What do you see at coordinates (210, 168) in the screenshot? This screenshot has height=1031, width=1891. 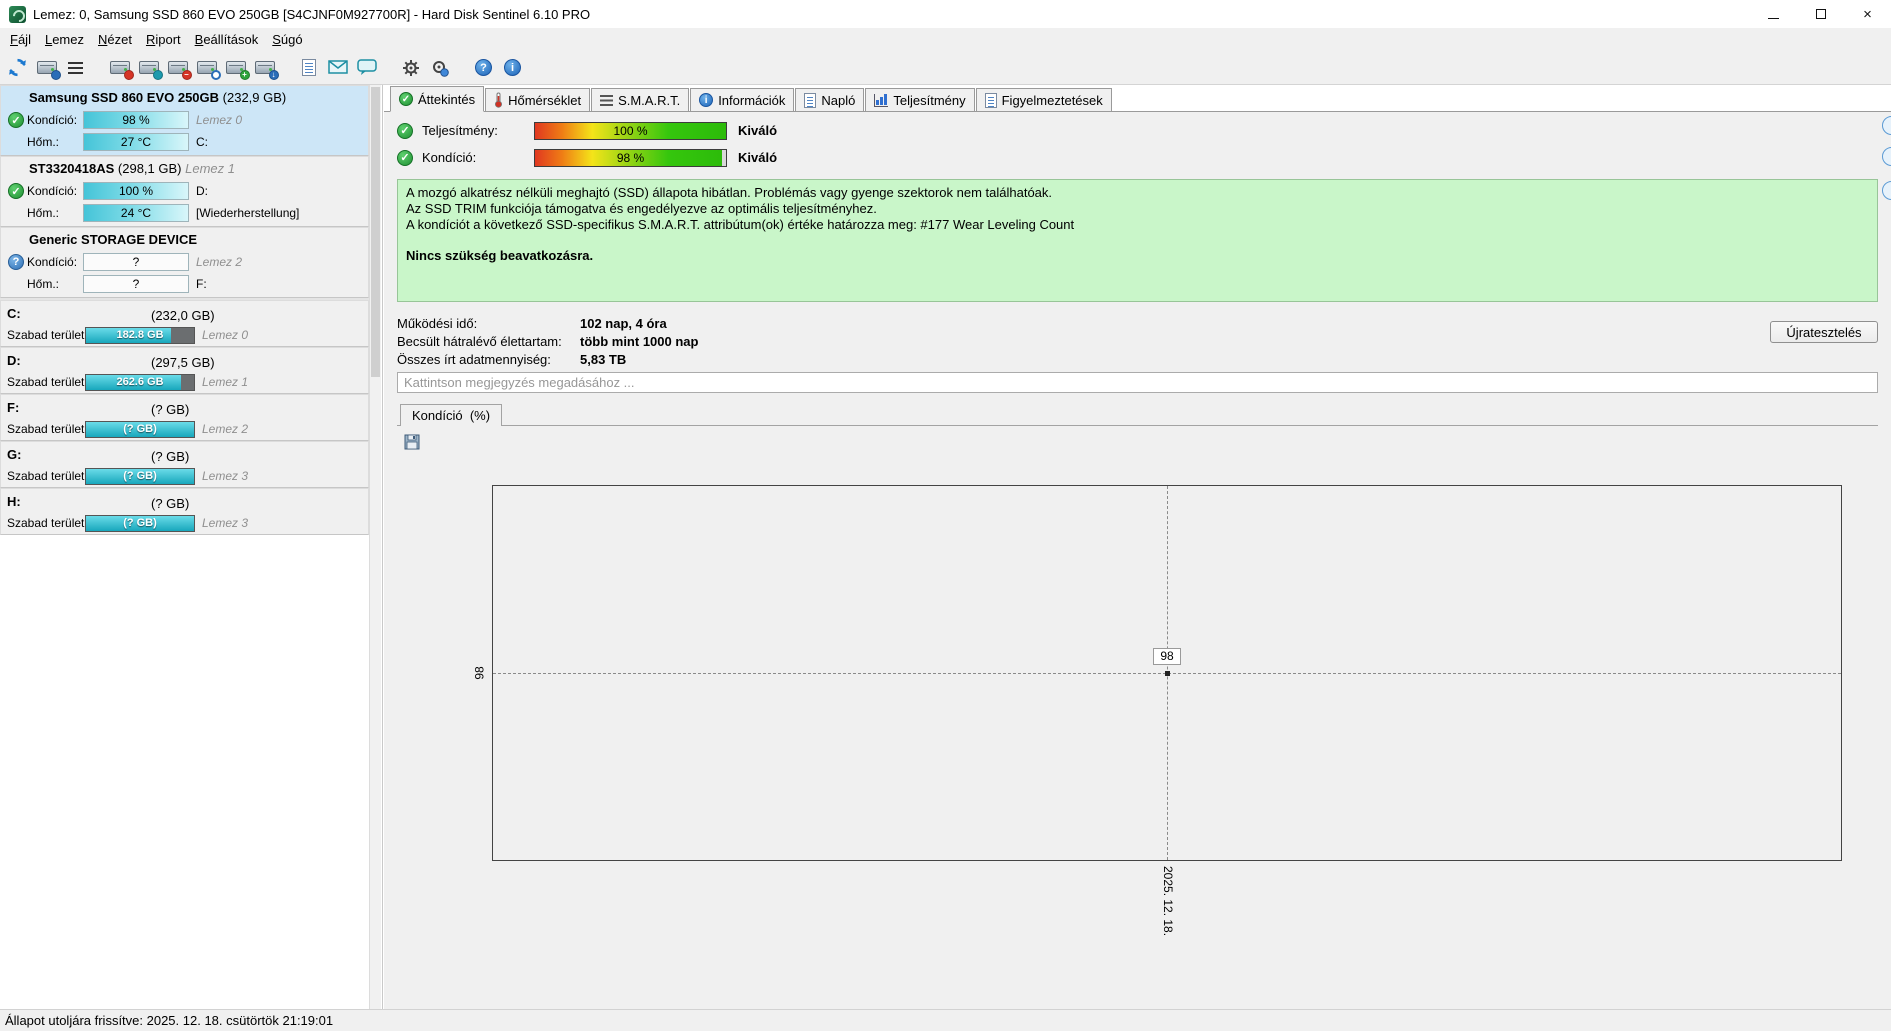 I see `disk-number-label: Lemez 1` at bounding box center [210, 168].